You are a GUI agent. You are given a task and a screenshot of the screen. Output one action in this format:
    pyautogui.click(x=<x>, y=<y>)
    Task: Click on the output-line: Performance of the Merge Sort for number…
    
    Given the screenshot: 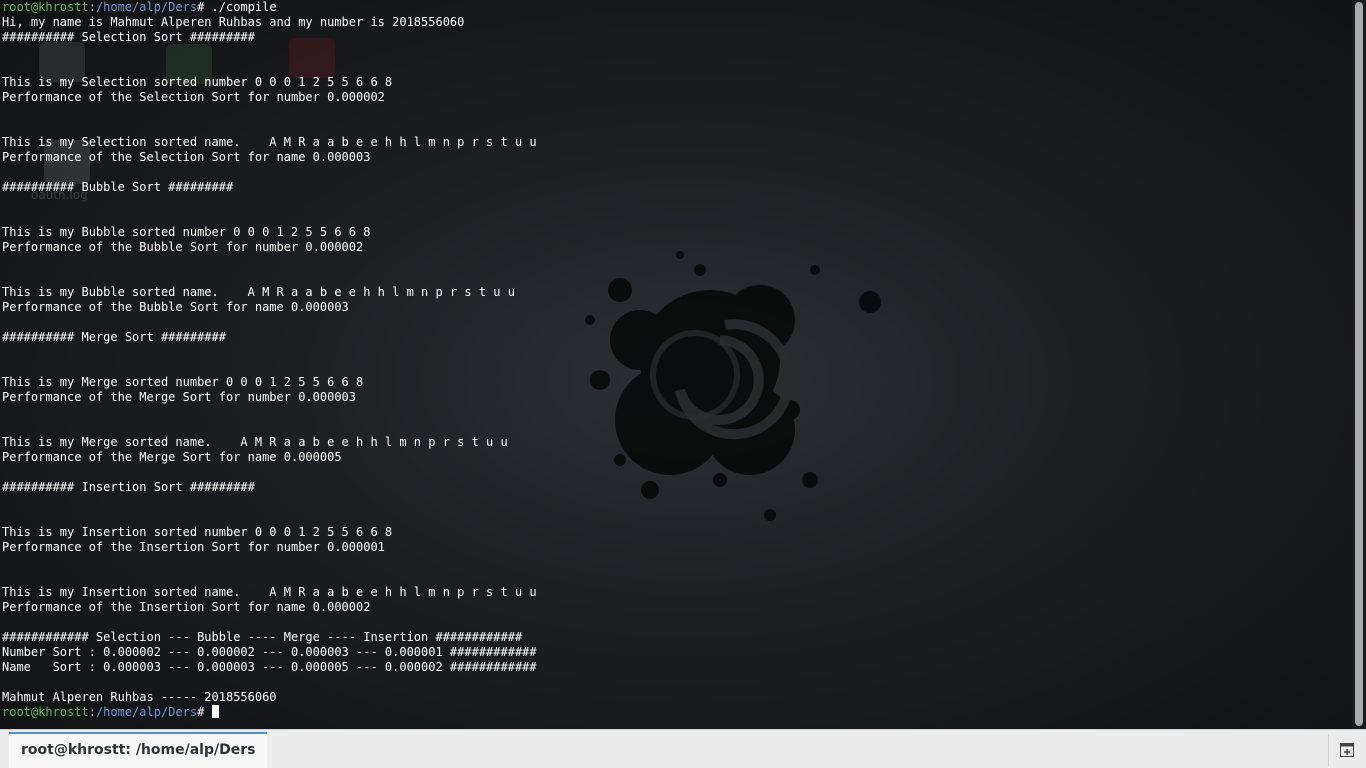 What is the action you would take?
    pyautogui.click(x=179, y=397)
    